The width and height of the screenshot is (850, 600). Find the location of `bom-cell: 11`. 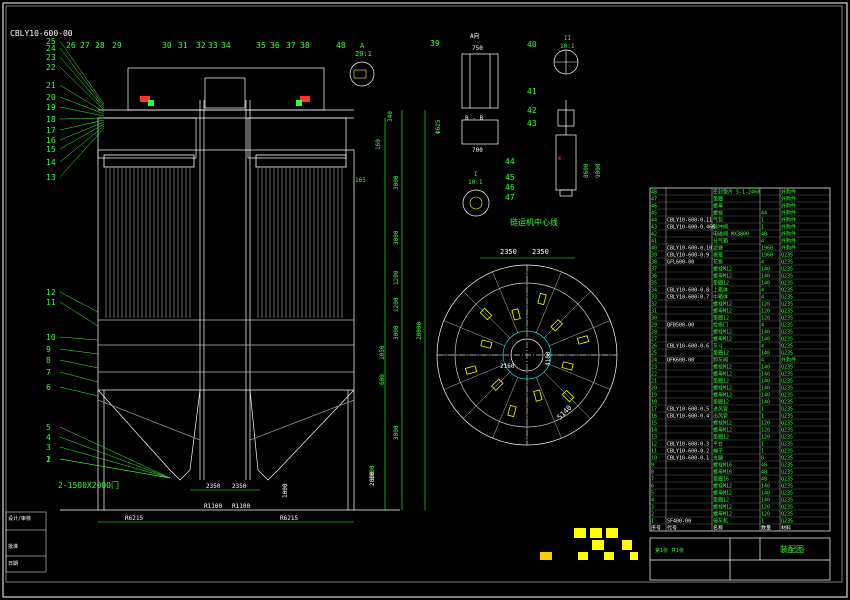

bom-cell: 11 is located at coordinates (654, 452).